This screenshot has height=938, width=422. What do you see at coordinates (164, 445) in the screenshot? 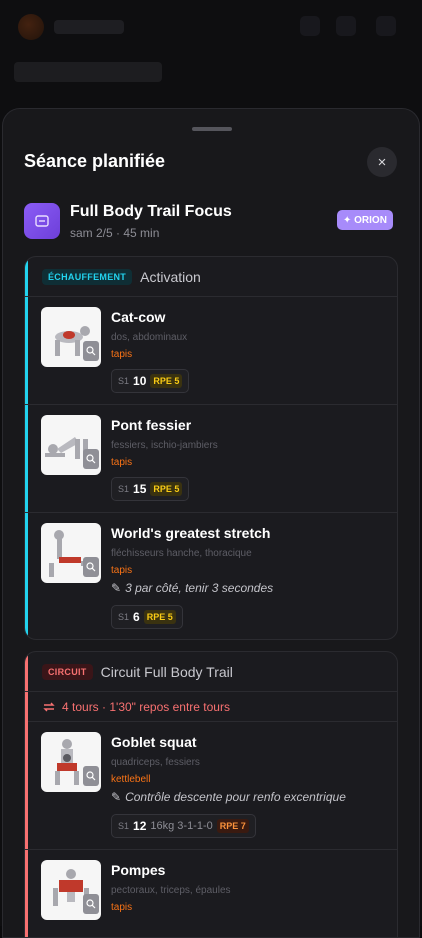
I see `exercise-muscles: fessiers, ischio-jambiers` at bounding box center [164, 445].